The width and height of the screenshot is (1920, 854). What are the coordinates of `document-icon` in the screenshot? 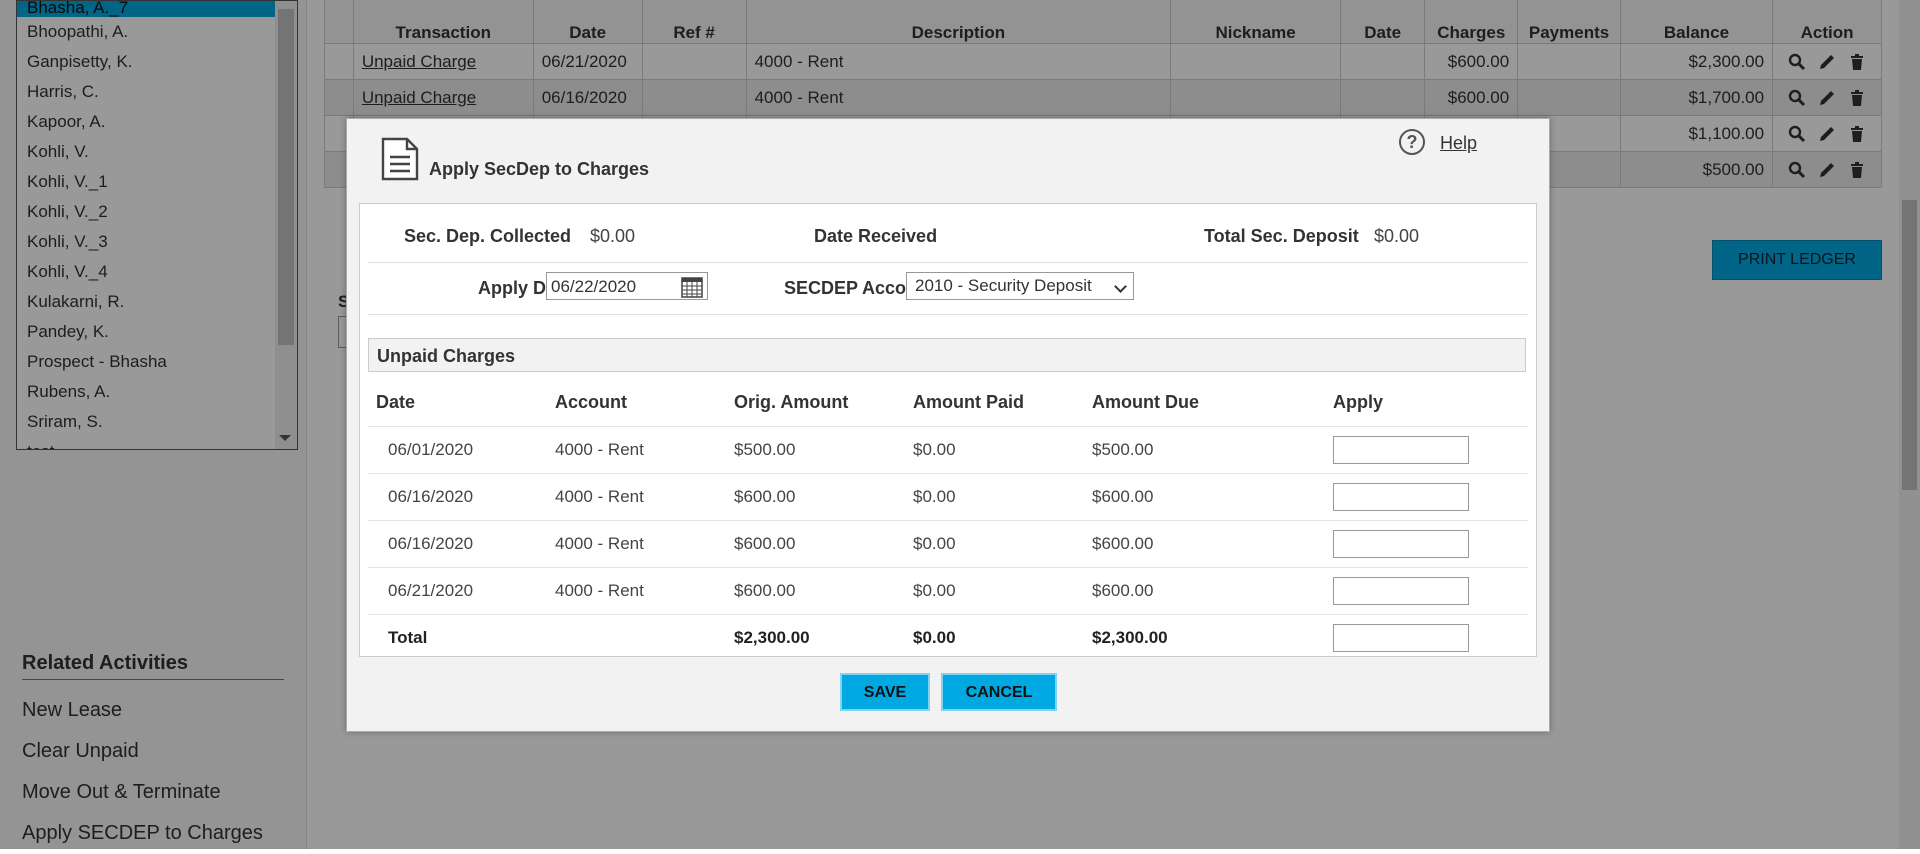 It's located at (400, 159).